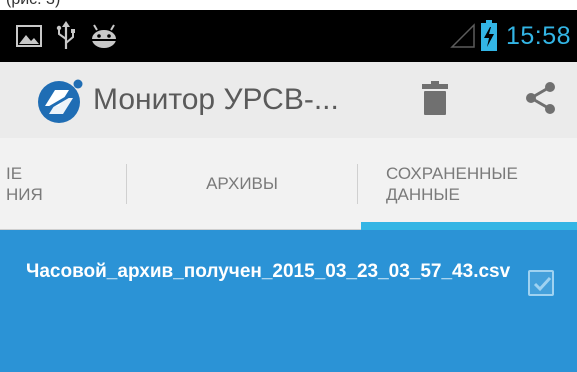 Image resolution: width=577 pixels, height=372 pixels. I want to click on tab-archives: АРХИВЫ, so click(242, 184).